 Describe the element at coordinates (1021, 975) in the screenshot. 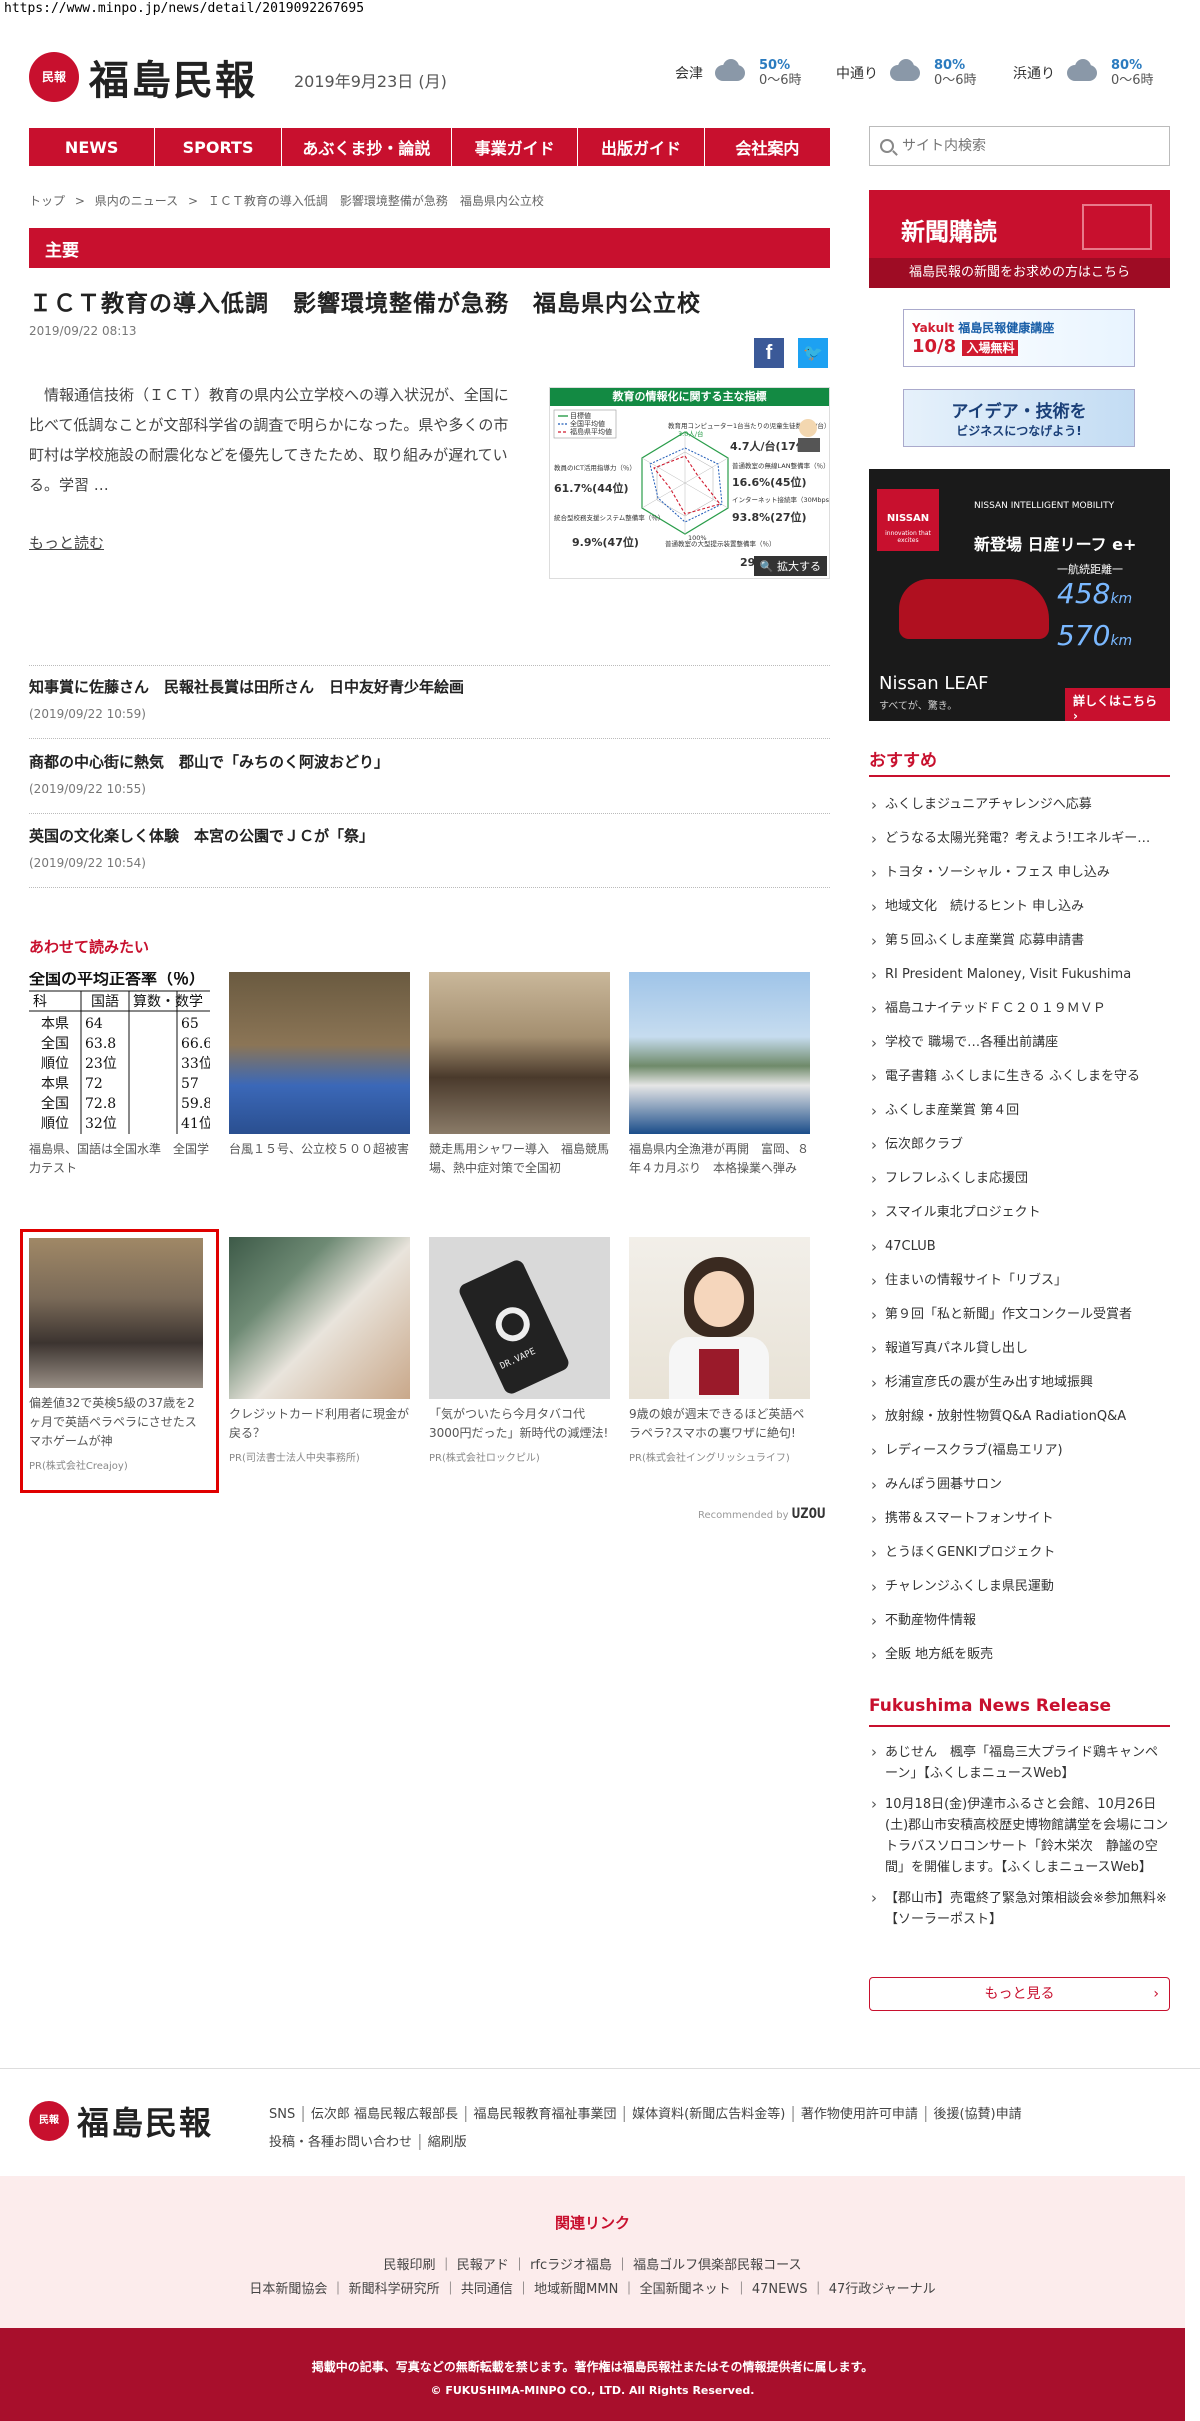

I see `osusume-item: RI President Maloney, Visit Fukushima` at that location.